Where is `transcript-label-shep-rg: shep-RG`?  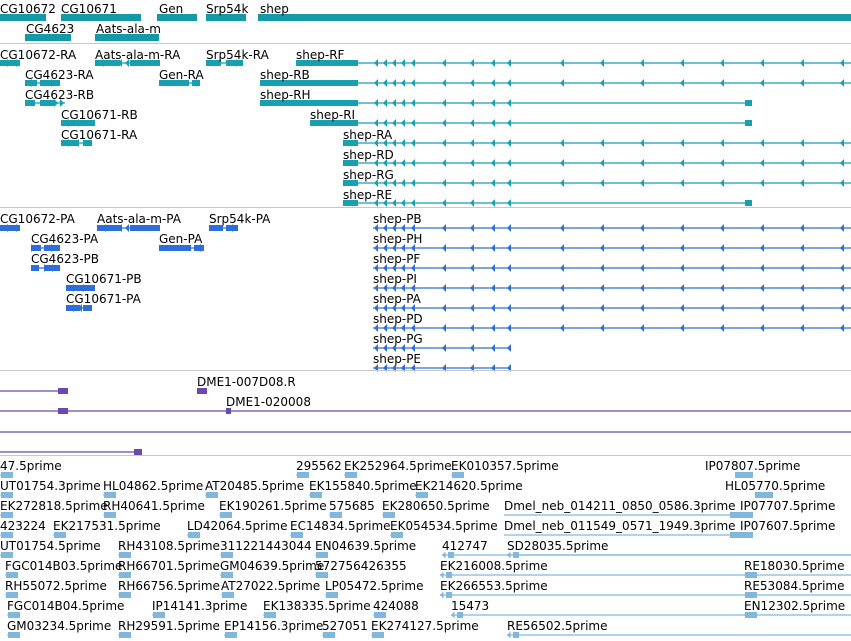 transcript-label-shep-rg: shep-RG is located at coordinates (368, 175).